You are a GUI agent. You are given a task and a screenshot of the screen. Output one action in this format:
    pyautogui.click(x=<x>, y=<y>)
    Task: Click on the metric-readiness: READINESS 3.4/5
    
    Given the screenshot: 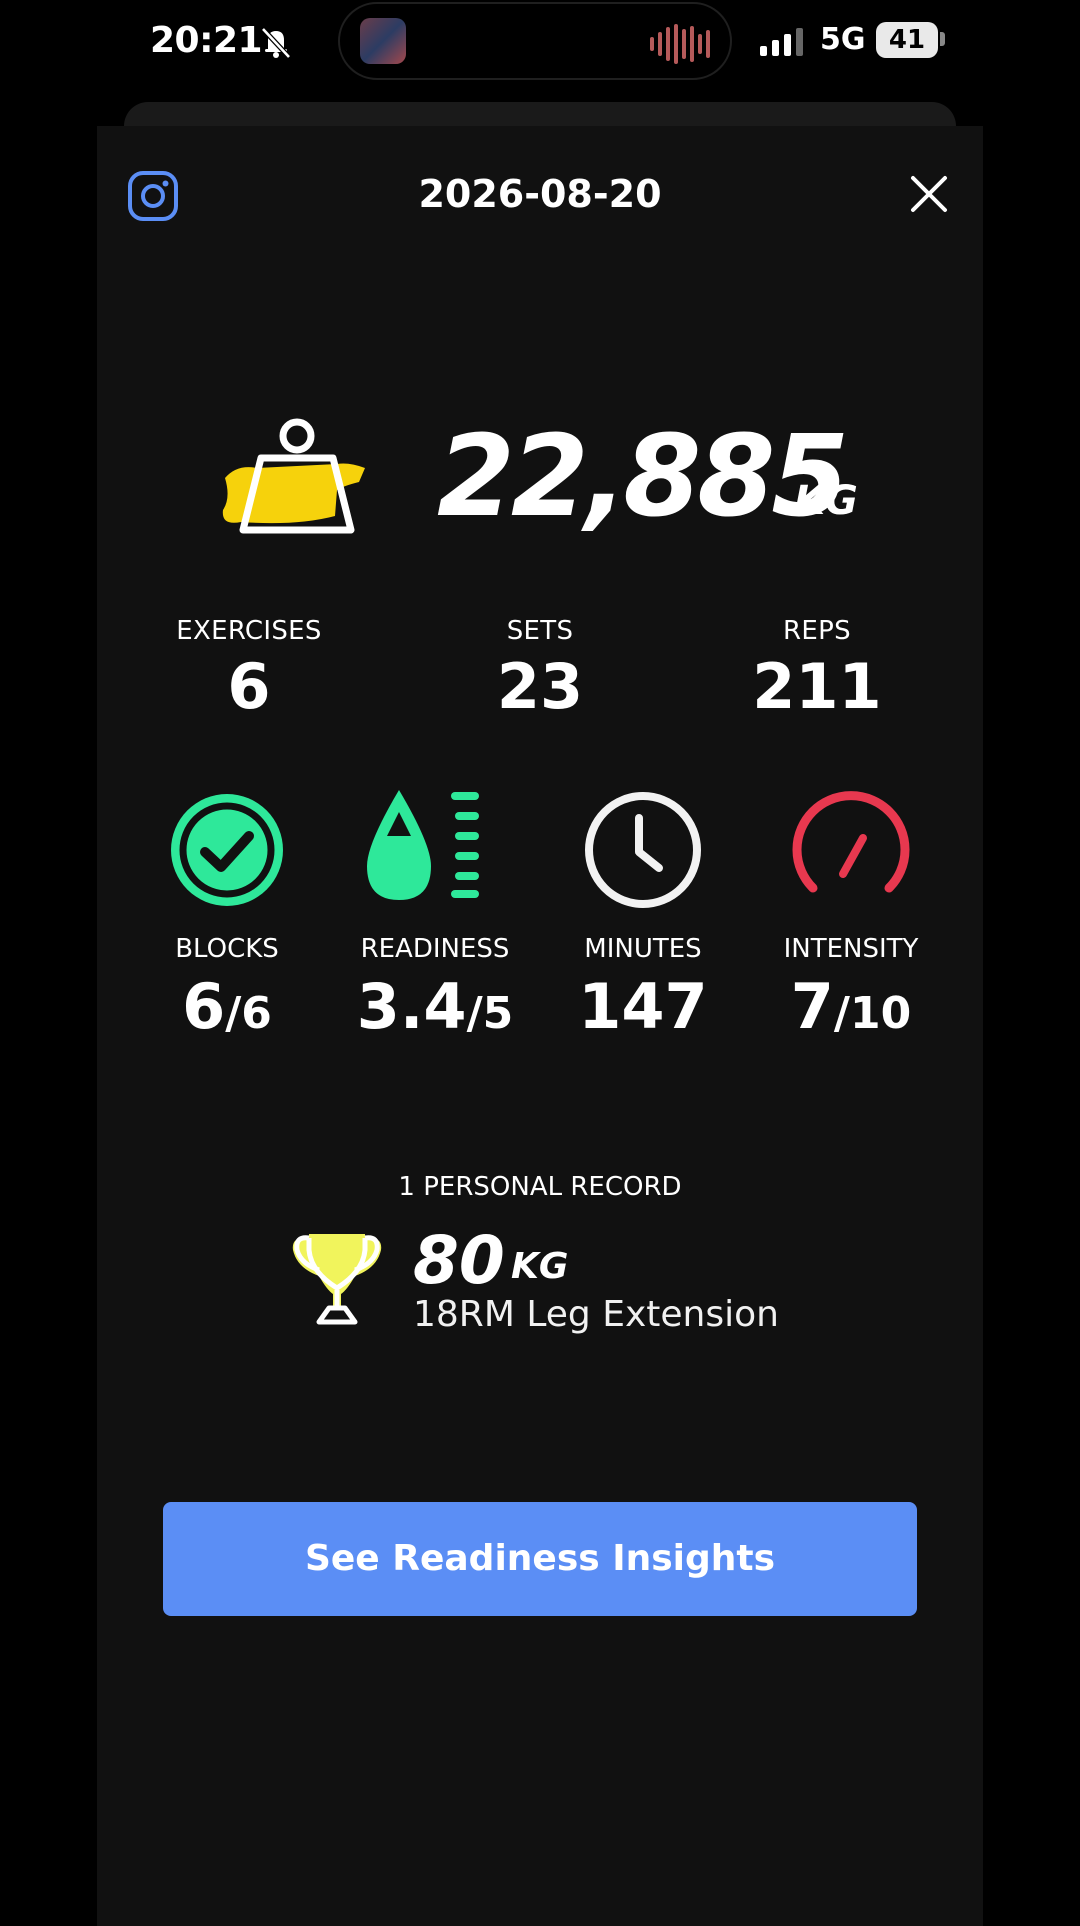 What is the action you would take?
    pyautogui.click(x=435, y=914)
    